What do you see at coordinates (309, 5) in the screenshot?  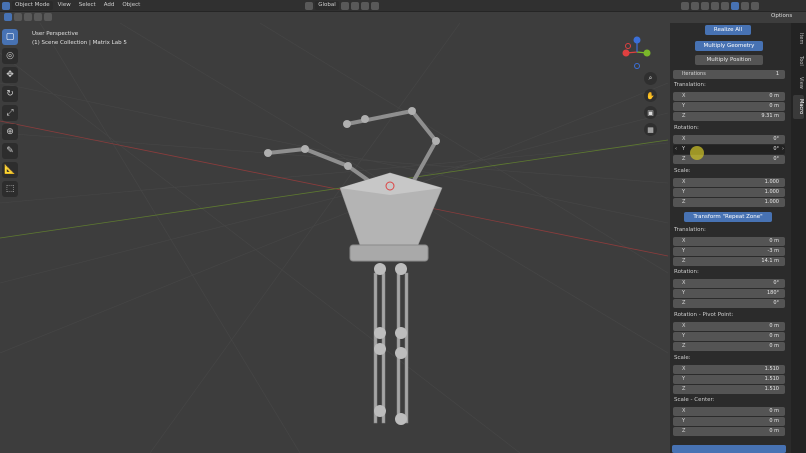 I see `orientation-icon` at bounding box center [309, 5].